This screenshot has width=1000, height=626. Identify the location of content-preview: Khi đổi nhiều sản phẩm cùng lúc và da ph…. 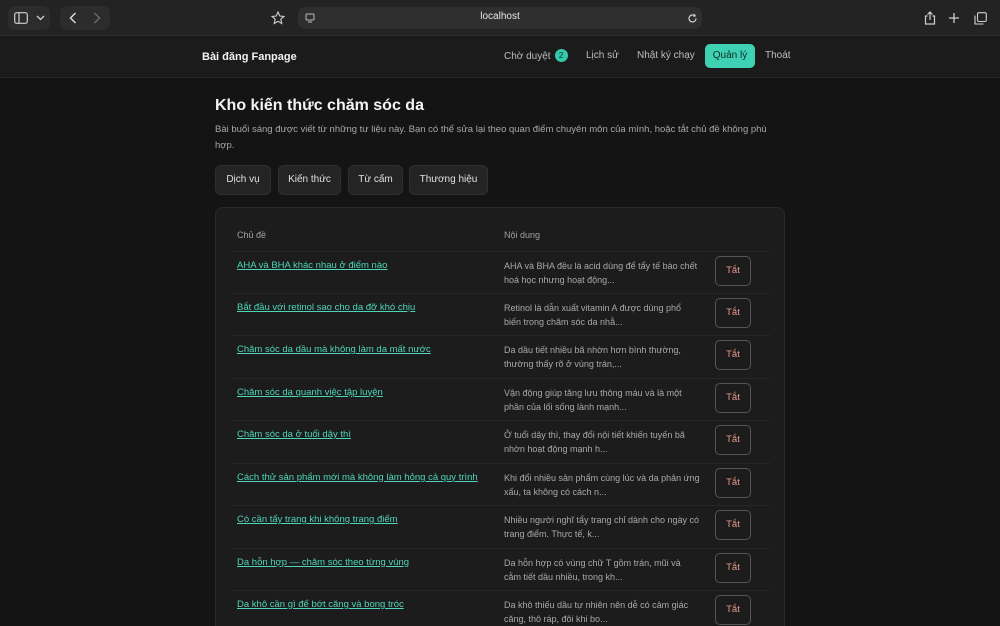
(602, 484).